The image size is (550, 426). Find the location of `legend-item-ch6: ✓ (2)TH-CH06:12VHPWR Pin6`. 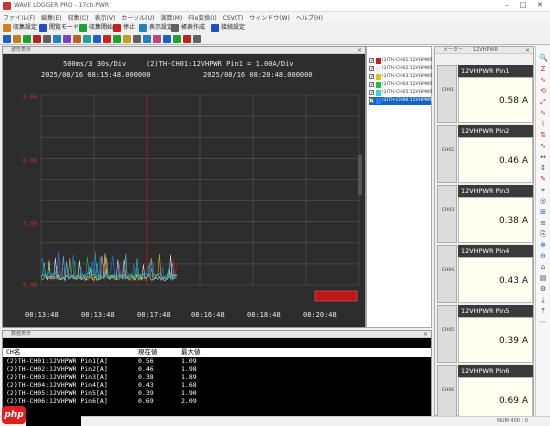

legend-item-ch6: ✓ (2)TH-CH06:12VHPWR Pin6 is located at coordinates (406, 101).